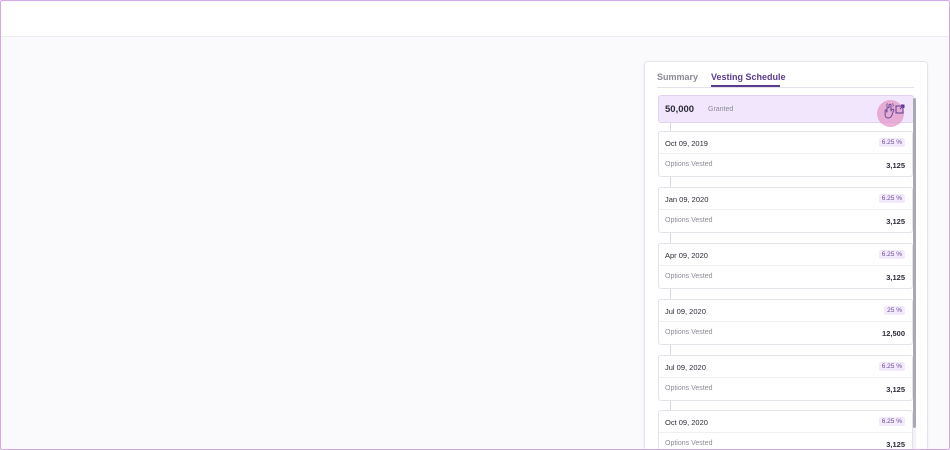 The width and height of the screenshot is (950, 450). Describe the element at coordinates (686, 422) in the screenshot. I see `vesting-date: Oct 09, 2020` at that location.